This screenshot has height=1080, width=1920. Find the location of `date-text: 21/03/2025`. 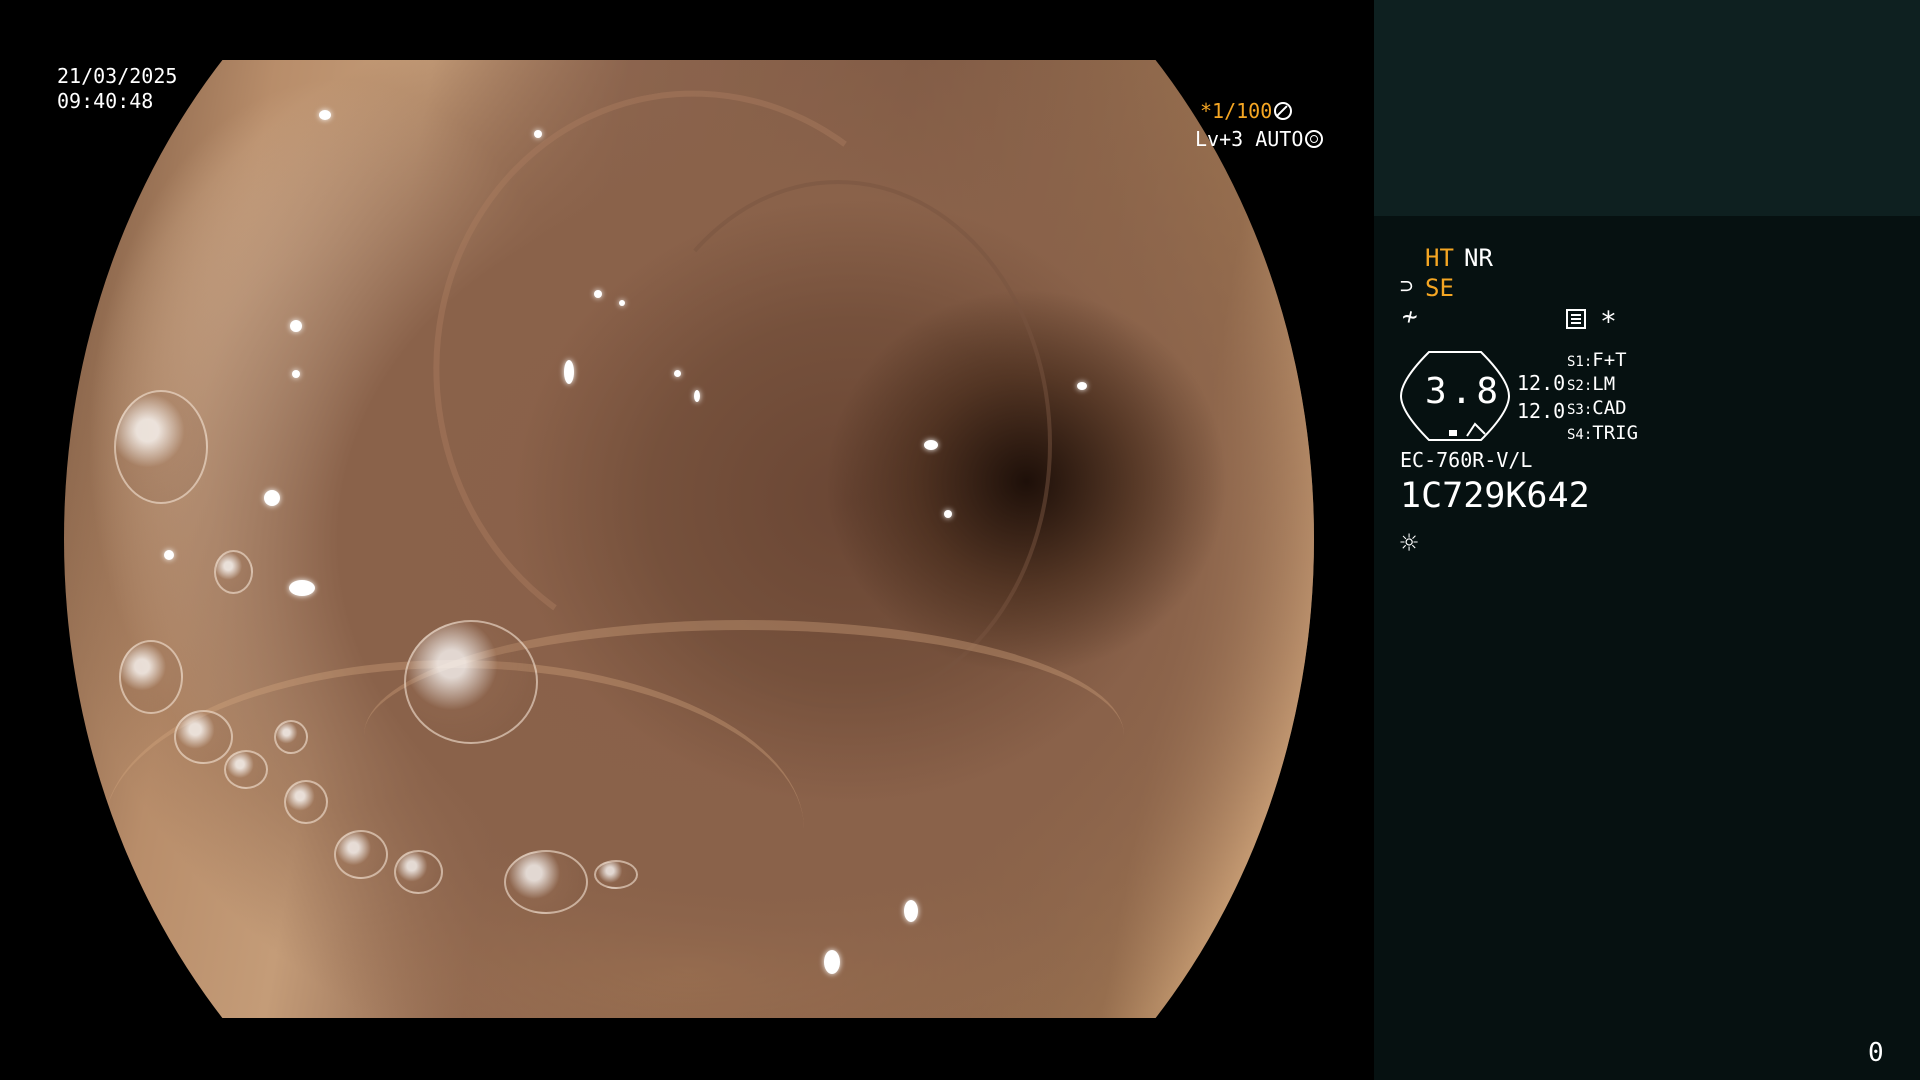

date-text: 21/03/2025 is located at coordinates (117, 76).